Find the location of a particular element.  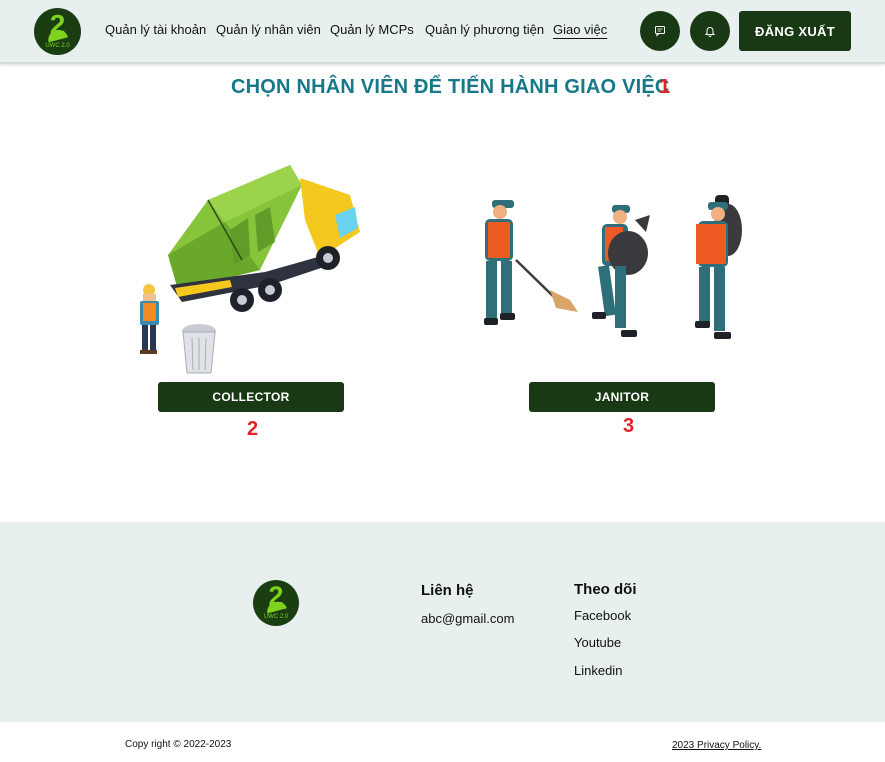

nav-task-assignment: Giao việc is located at coordinates (580, 29).